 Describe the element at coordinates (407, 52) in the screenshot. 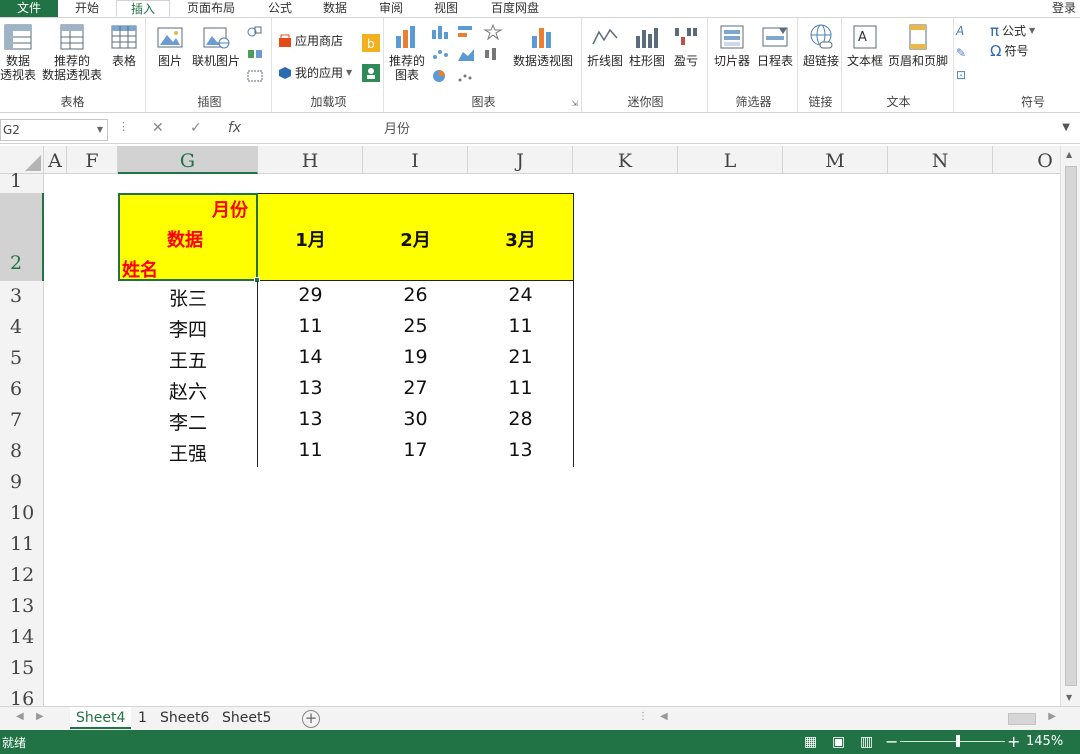

I see `recommended-charts-button: 推荐的 图表` at that location.